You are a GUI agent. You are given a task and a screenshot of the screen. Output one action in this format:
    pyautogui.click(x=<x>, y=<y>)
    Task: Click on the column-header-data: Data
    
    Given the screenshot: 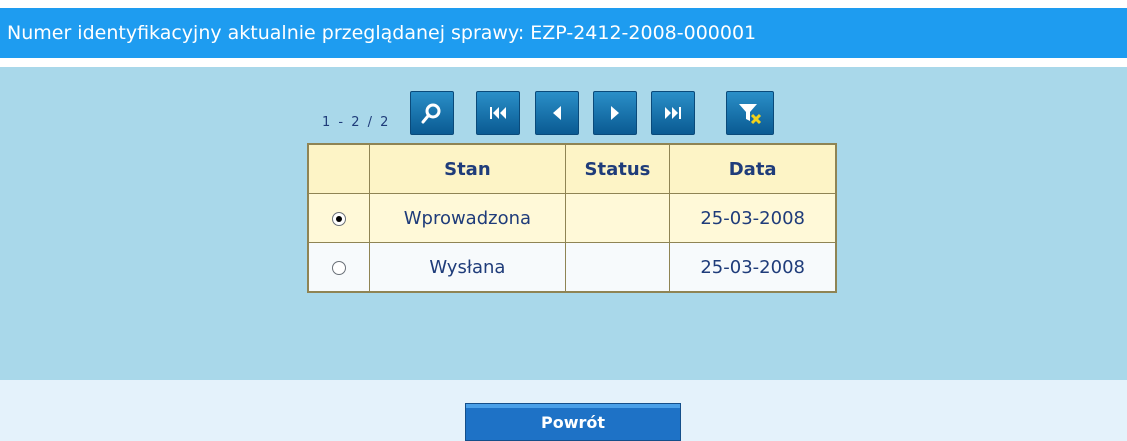 What is the action you would take?
    pyautogui.click(x=753, y=168)
    